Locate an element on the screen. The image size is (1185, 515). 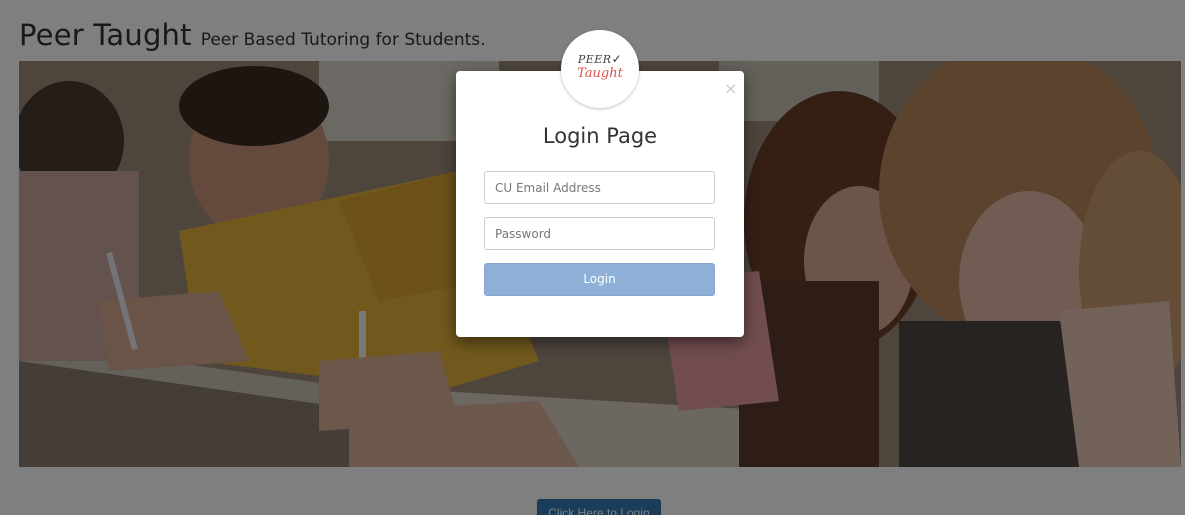
logo-taught-text: Taught is located at coordinates (600, 73).